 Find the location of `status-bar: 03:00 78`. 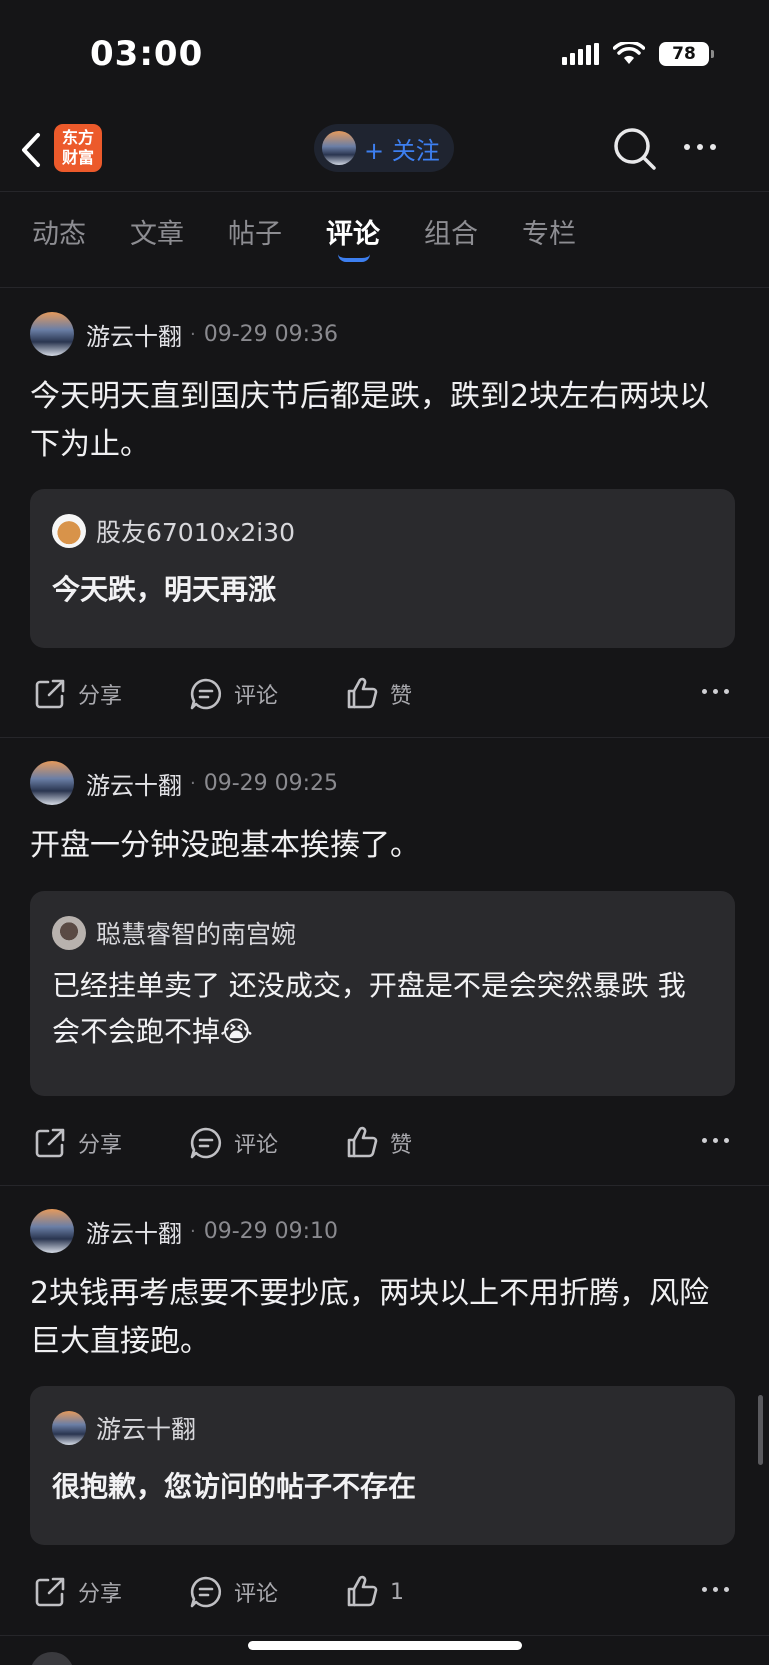

status-bar: 03:00 78 is located at coordinates (384, 55).